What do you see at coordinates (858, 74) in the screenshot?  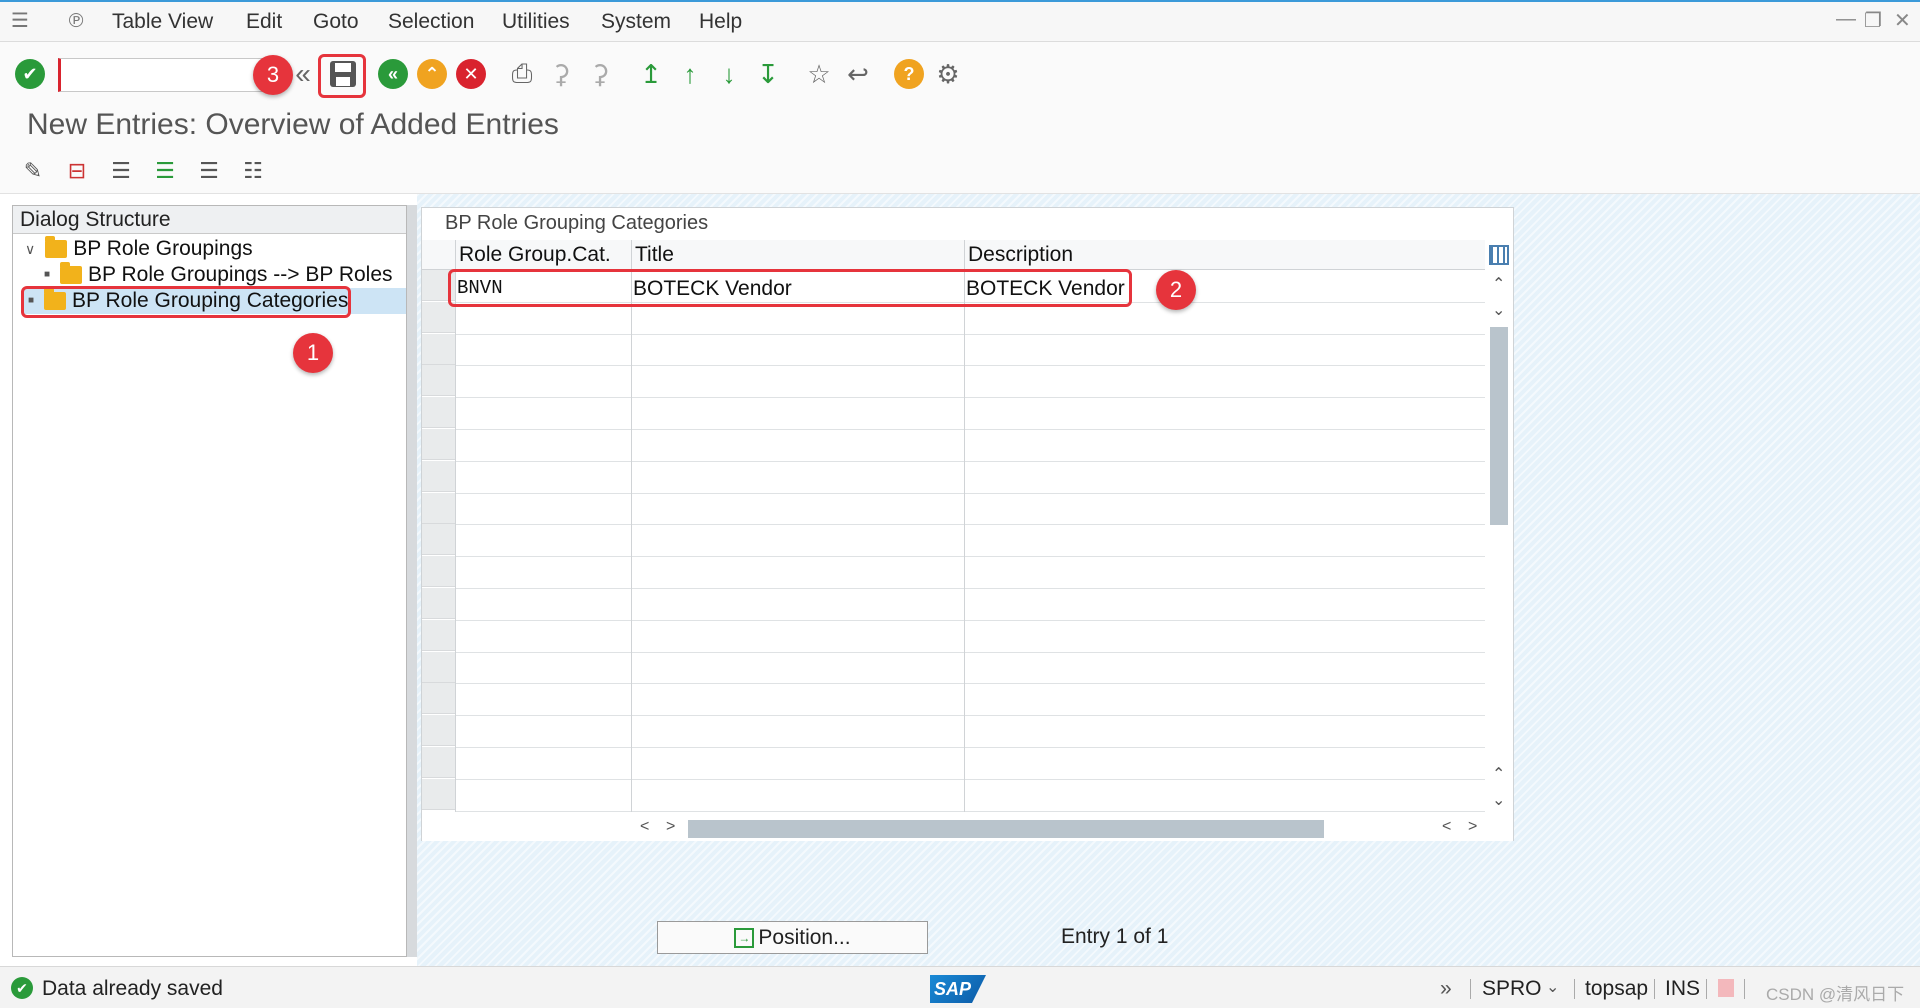 I see `generate-shortcut-icon: ↩` at bounding box center [858, 74].